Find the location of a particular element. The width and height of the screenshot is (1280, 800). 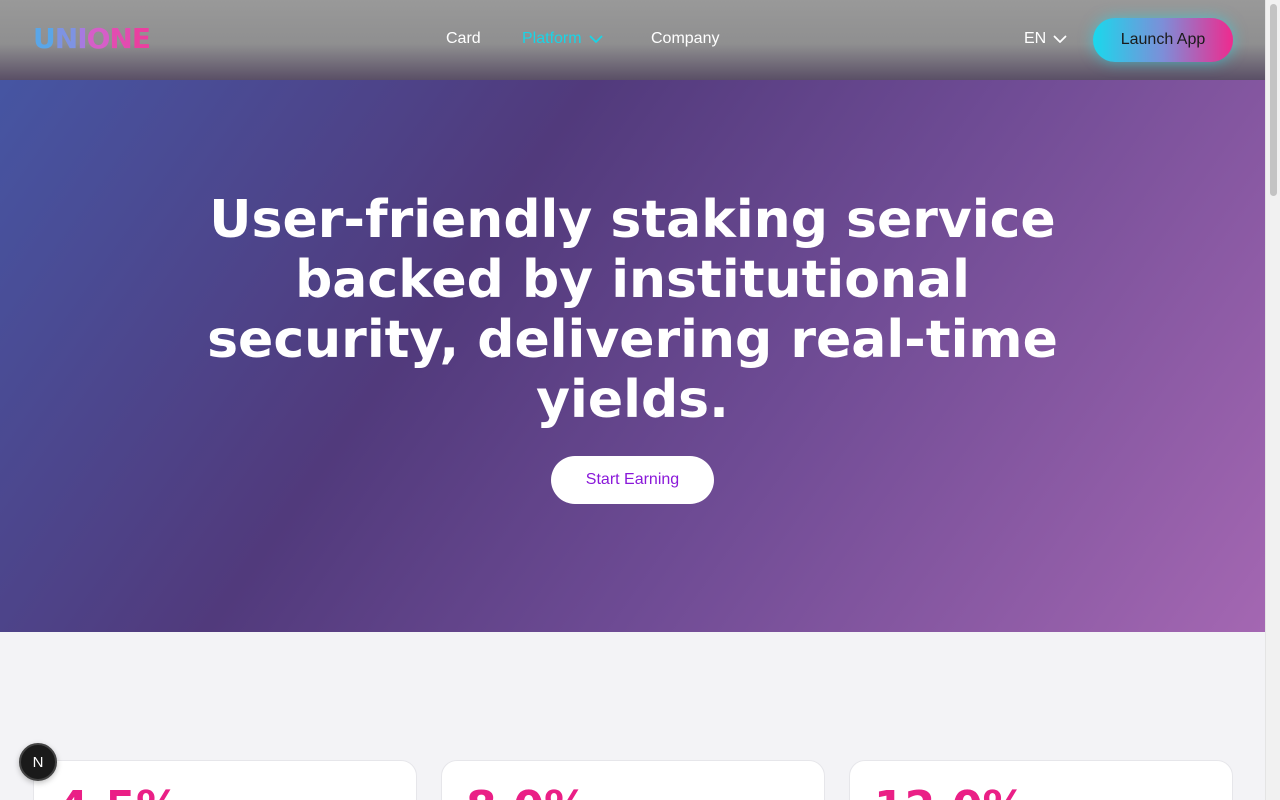

floating-n-badge: N is located at coordinates (38, 762).